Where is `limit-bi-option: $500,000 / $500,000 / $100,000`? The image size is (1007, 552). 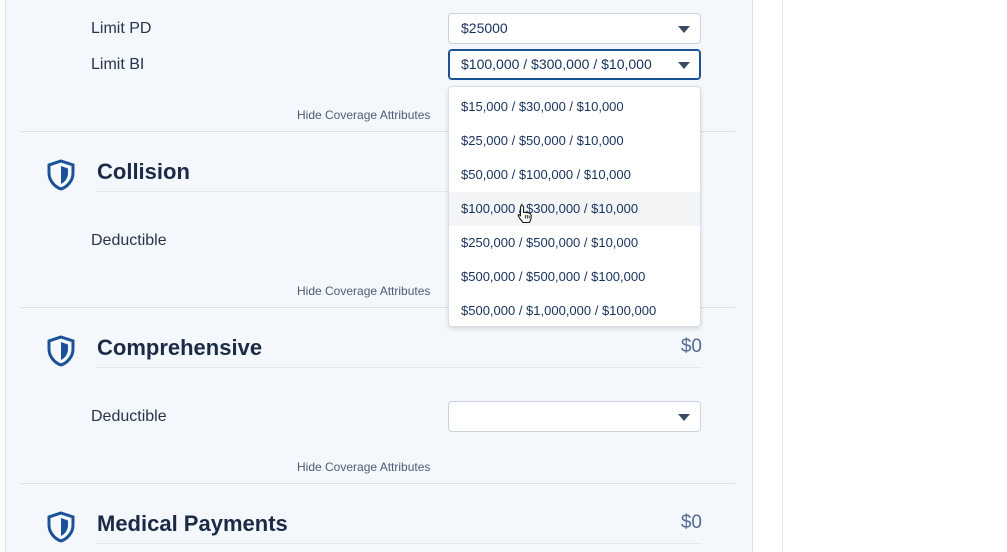
limit-bi-option: $500,000 / $500,000 / $100,000 is located at coordinates (574, 277).